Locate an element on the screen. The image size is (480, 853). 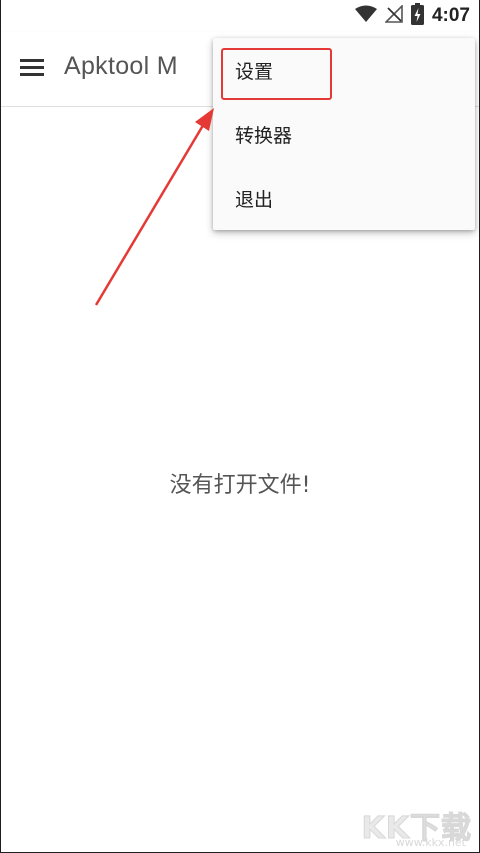
status-bar: 4:07 is located at coordinates (240, 16).